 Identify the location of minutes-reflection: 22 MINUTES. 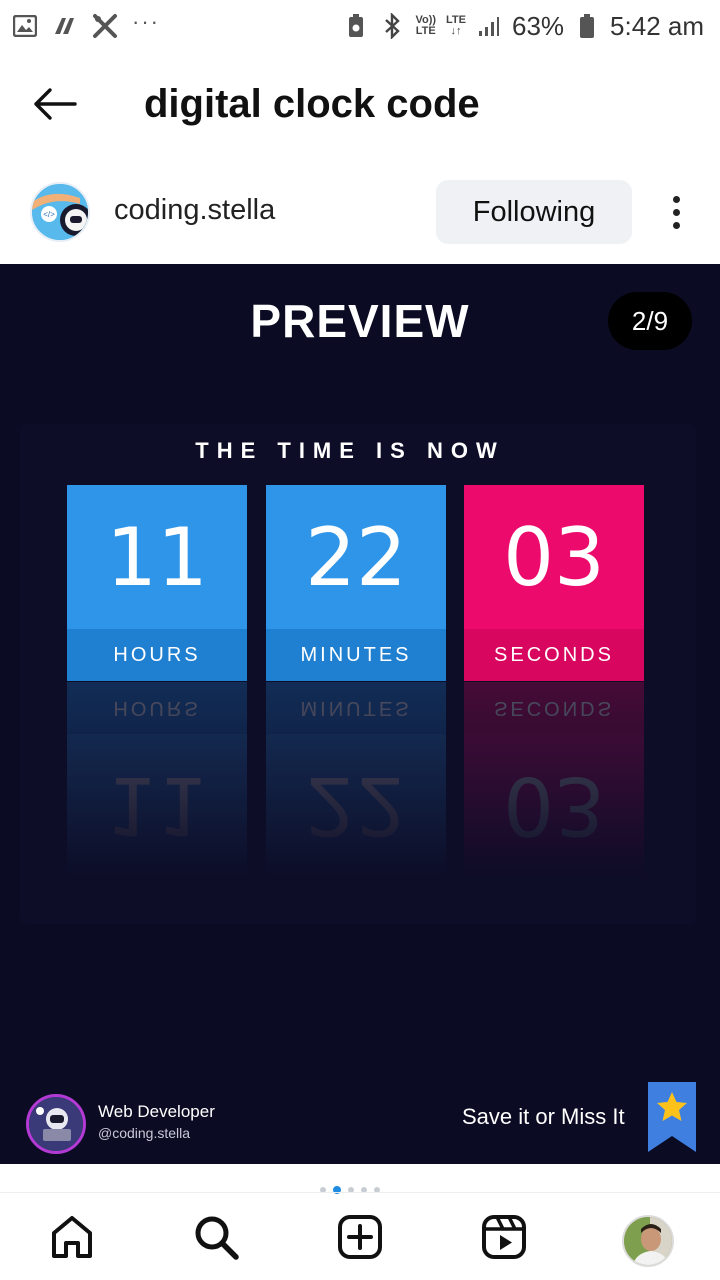
(356, 780).